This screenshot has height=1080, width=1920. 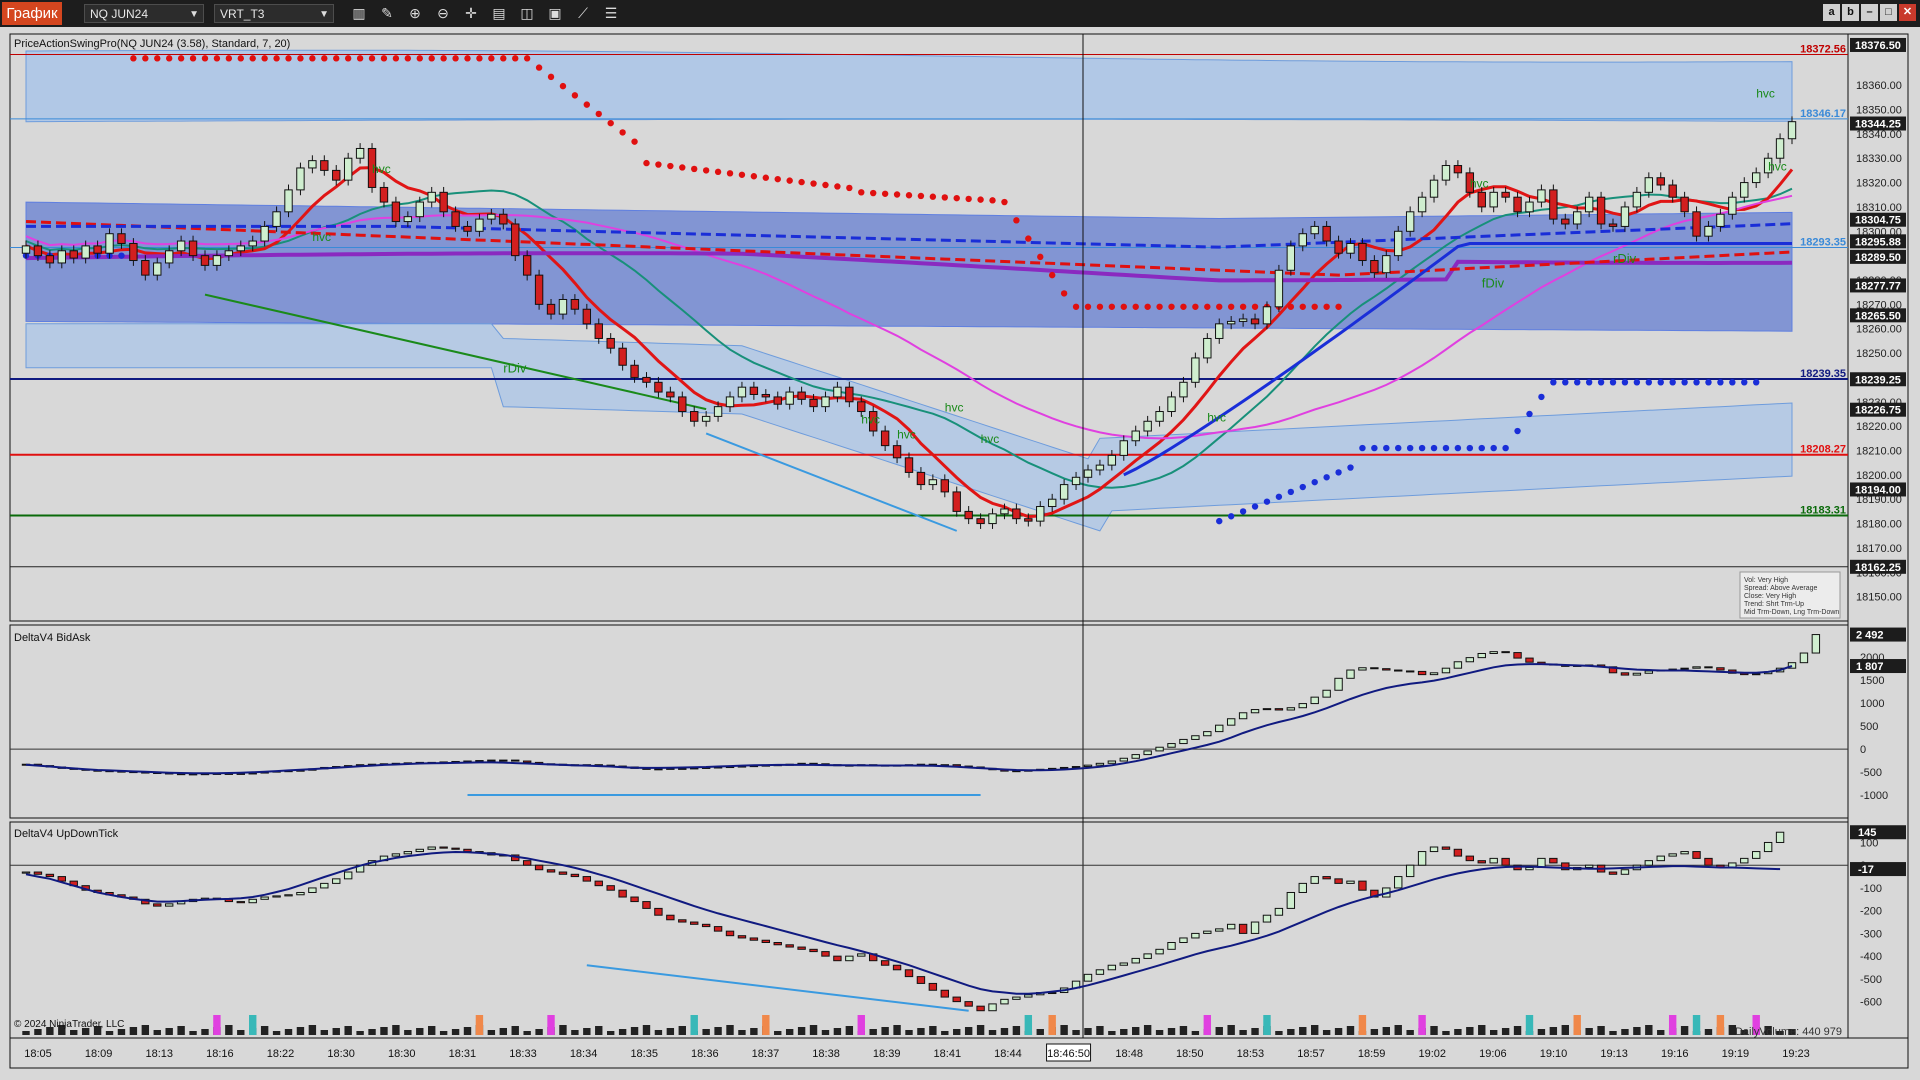 What do you see at coordinates (1871, 912) in the screenshot?
I see `updowntick-tick: -200` at bounding box center [1871, 912].